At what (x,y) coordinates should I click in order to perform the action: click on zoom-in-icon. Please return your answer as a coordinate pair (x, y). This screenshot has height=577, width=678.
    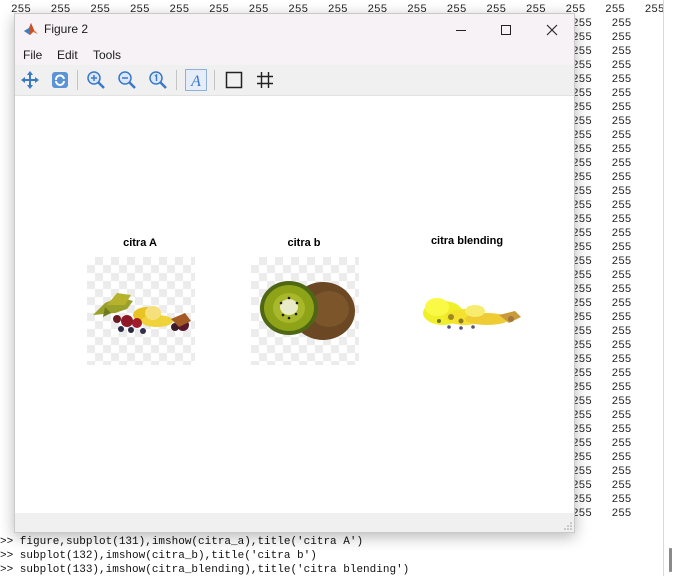
    Looking at the image, I should click on (96, 80).